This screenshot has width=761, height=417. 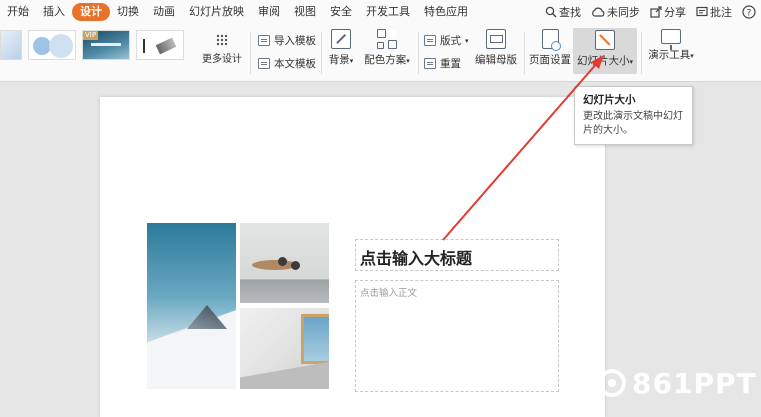 What do you see at coordinates (609, 100) in the screenshot?
I see `tooltip-title: 幻灯片大小` at bounding box center [609, 100].